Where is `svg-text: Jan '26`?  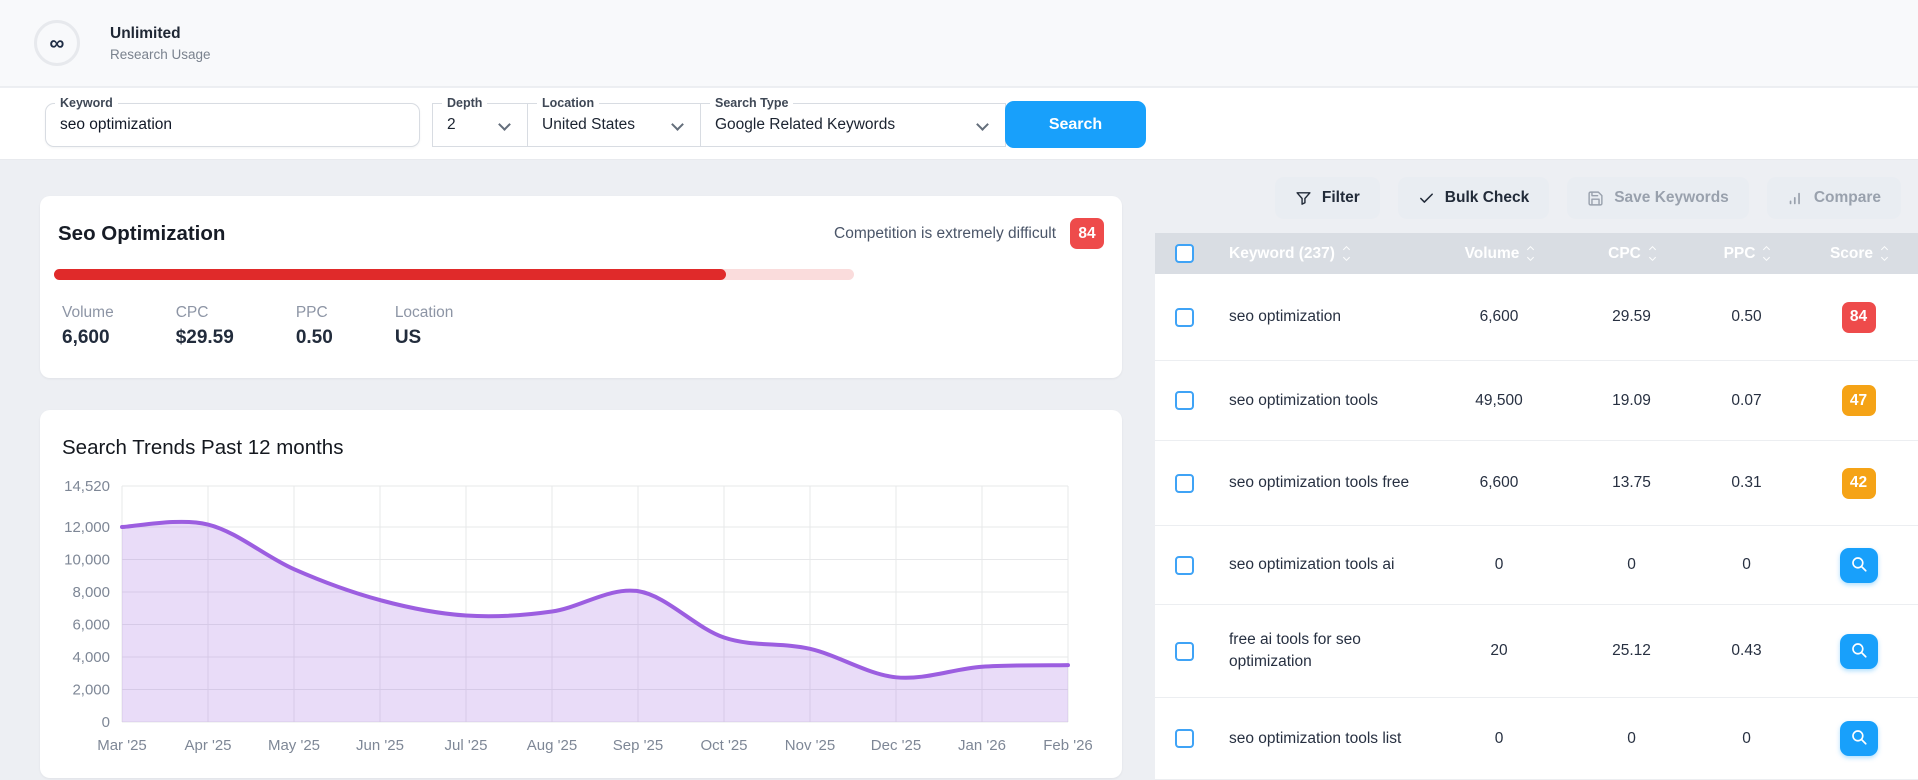
svg-text: Jan '26 is located at coordinates (982, 745).